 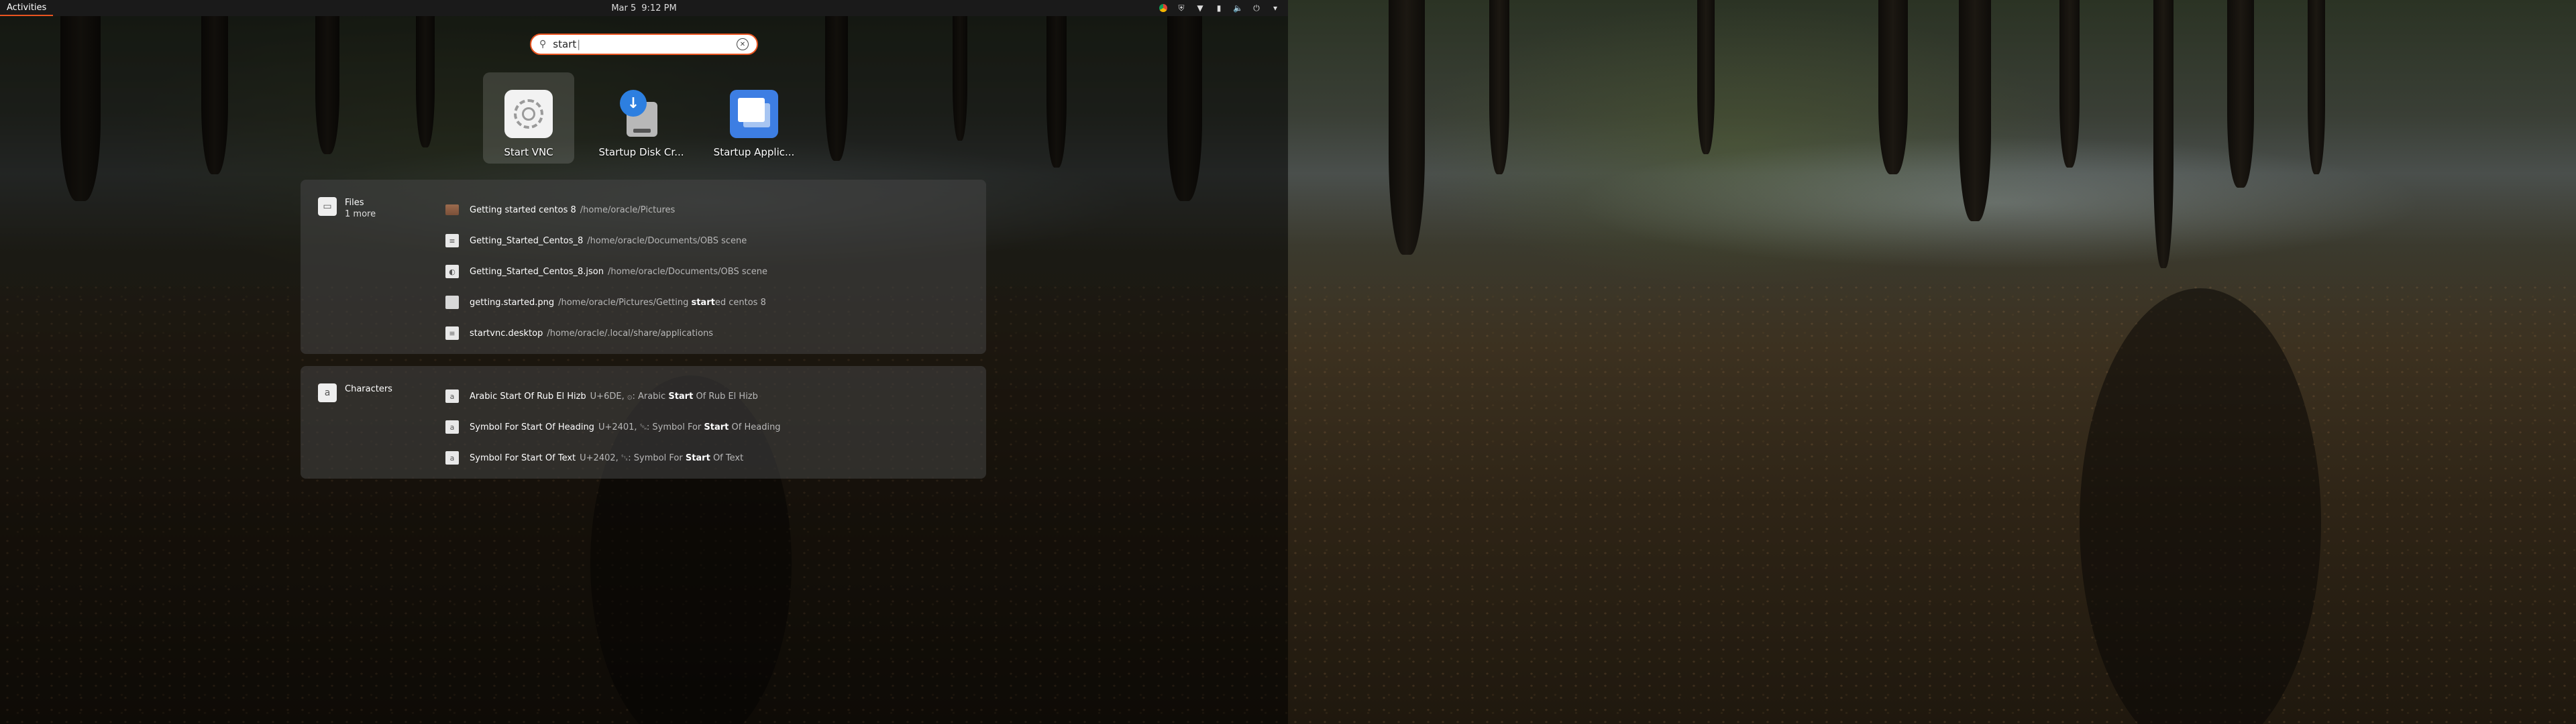 What do you see at coordinates (1238, 8) in the screenshot?
I see `volume-icon: 🔈` at bounding box center [1238, 8].